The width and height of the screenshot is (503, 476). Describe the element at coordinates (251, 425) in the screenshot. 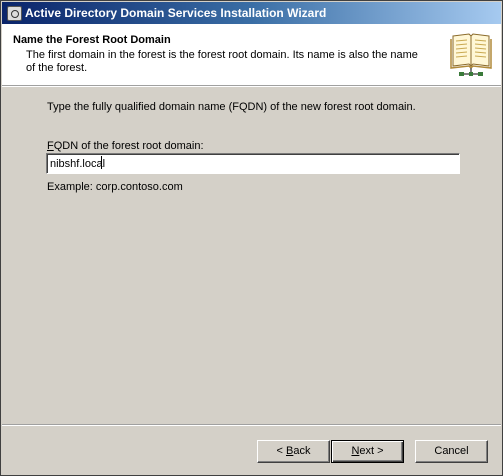

I see `footer-divider-highlight` at that location.